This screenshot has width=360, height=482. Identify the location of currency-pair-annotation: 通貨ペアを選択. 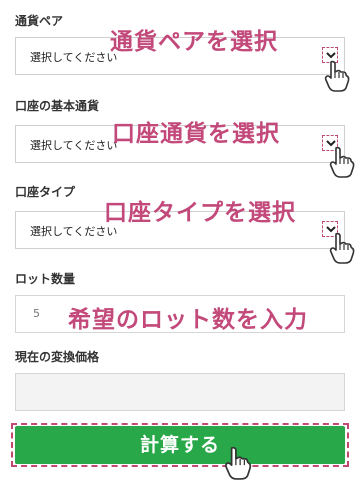
(194, 42).